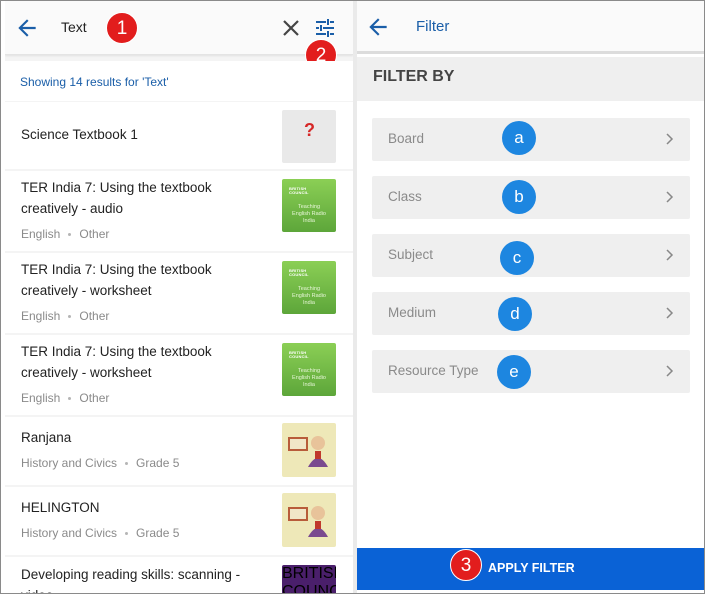  What do you see at coordinates (179, 81) in the screenshot?
I see `results-summary: Showing 14 results for 'Text'` at bounding box center [179, 81].